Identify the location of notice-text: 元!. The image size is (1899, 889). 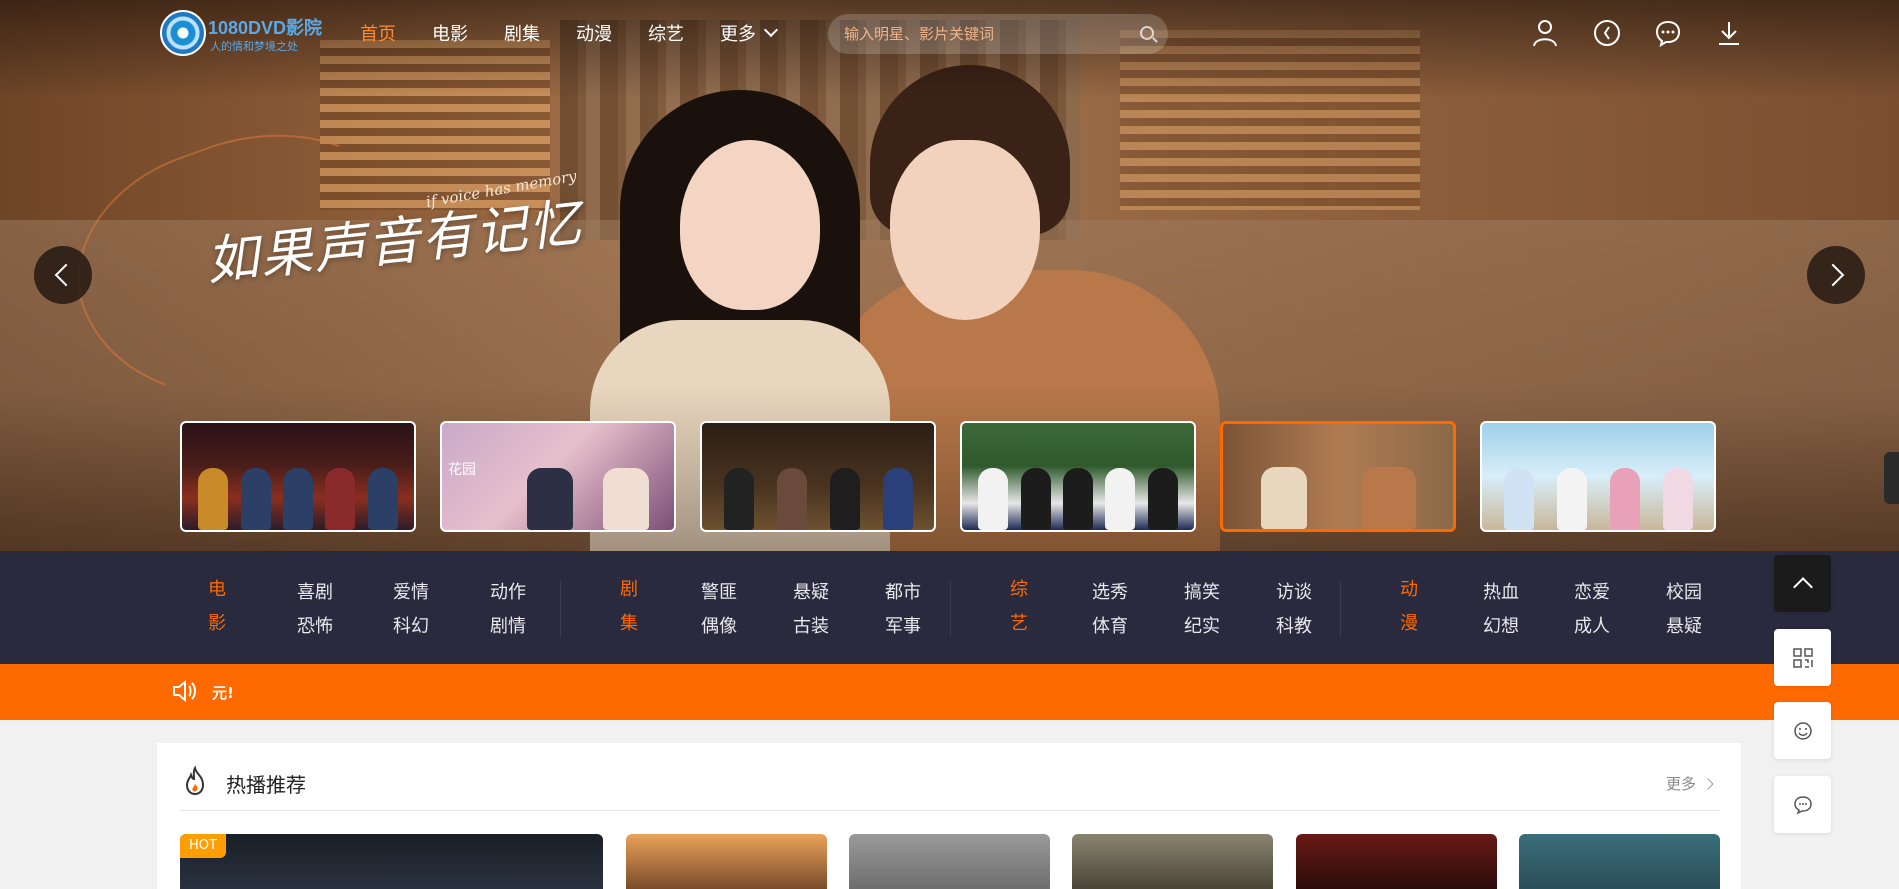
(223, 692).